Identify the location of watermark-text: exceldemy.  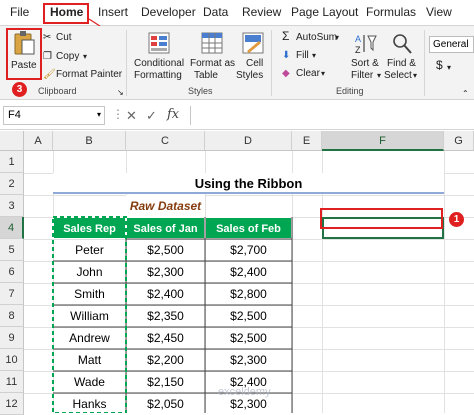
(244, 392).